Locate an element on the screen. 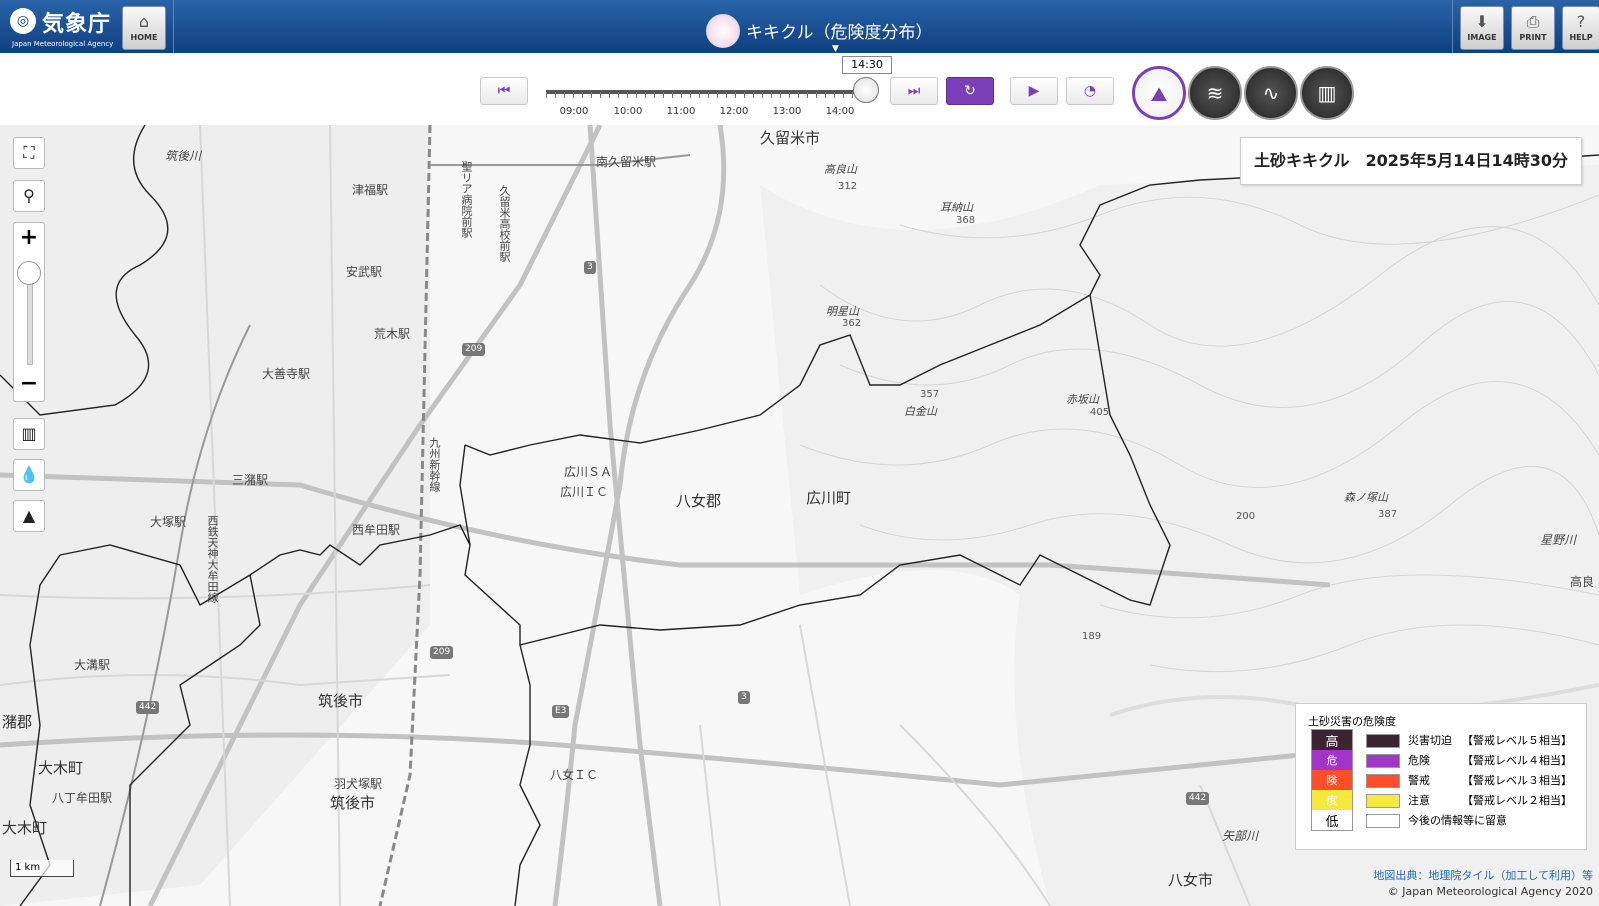 This screenshot has height=906, width=1599. legend-item-level: 【警戒レベル２相当】 is located at coordinates (1517, 800).